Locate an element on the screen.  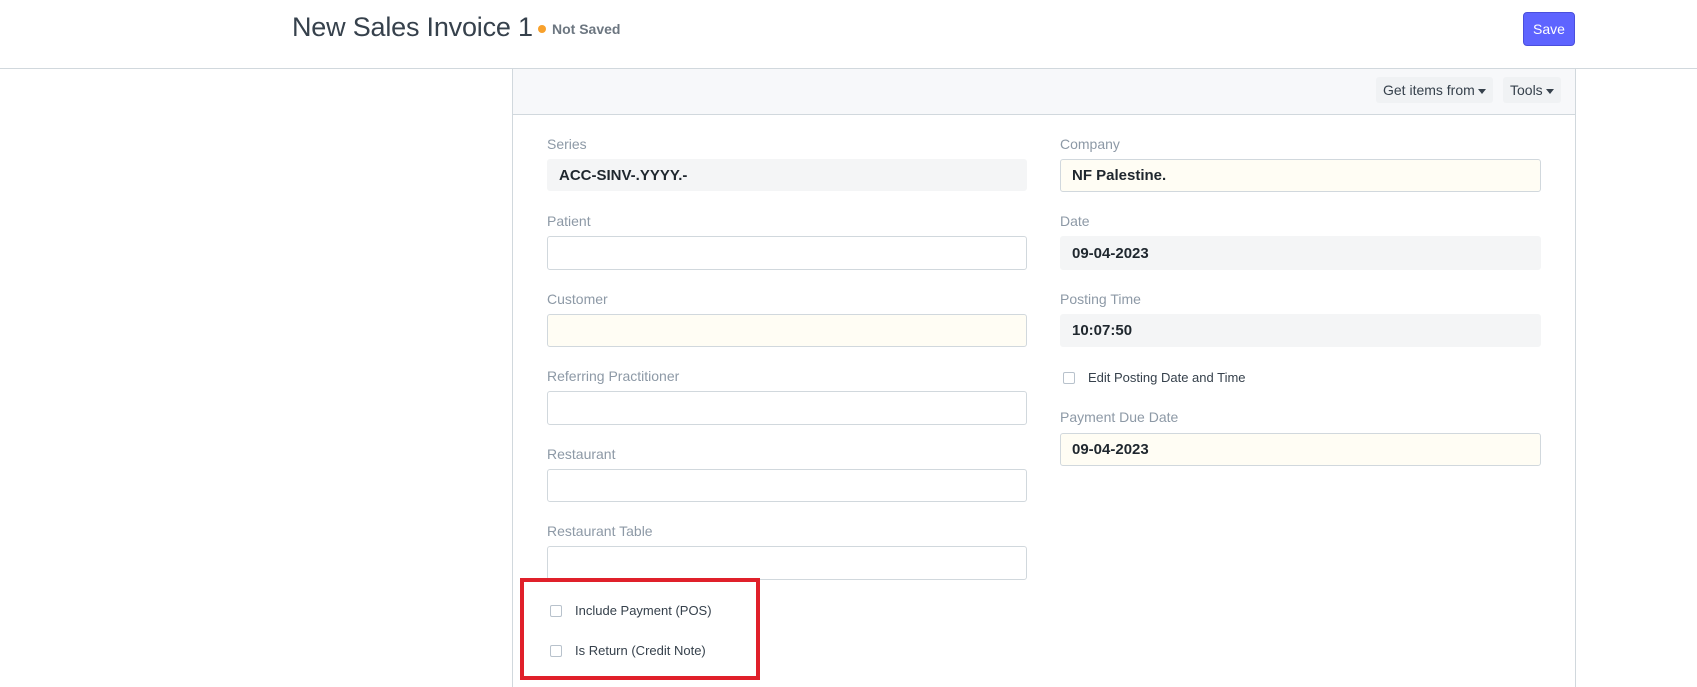
include-payment-checkbox-row: Include Payment (POS) is located at coordinates (631, 610).